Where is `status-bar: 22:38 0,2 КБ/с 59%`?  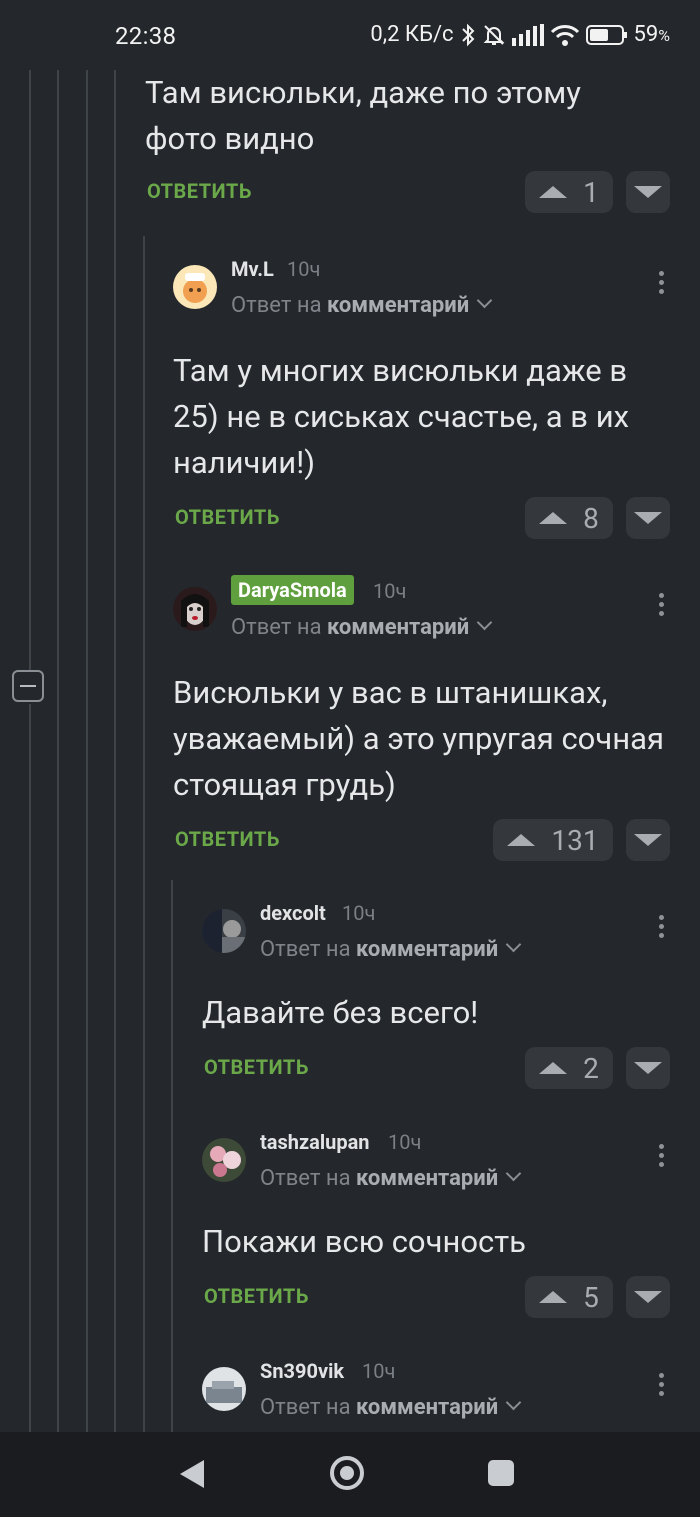
status-bar: 22:38 0,2 КБ/с 59% is located at coordinates (350, 35).